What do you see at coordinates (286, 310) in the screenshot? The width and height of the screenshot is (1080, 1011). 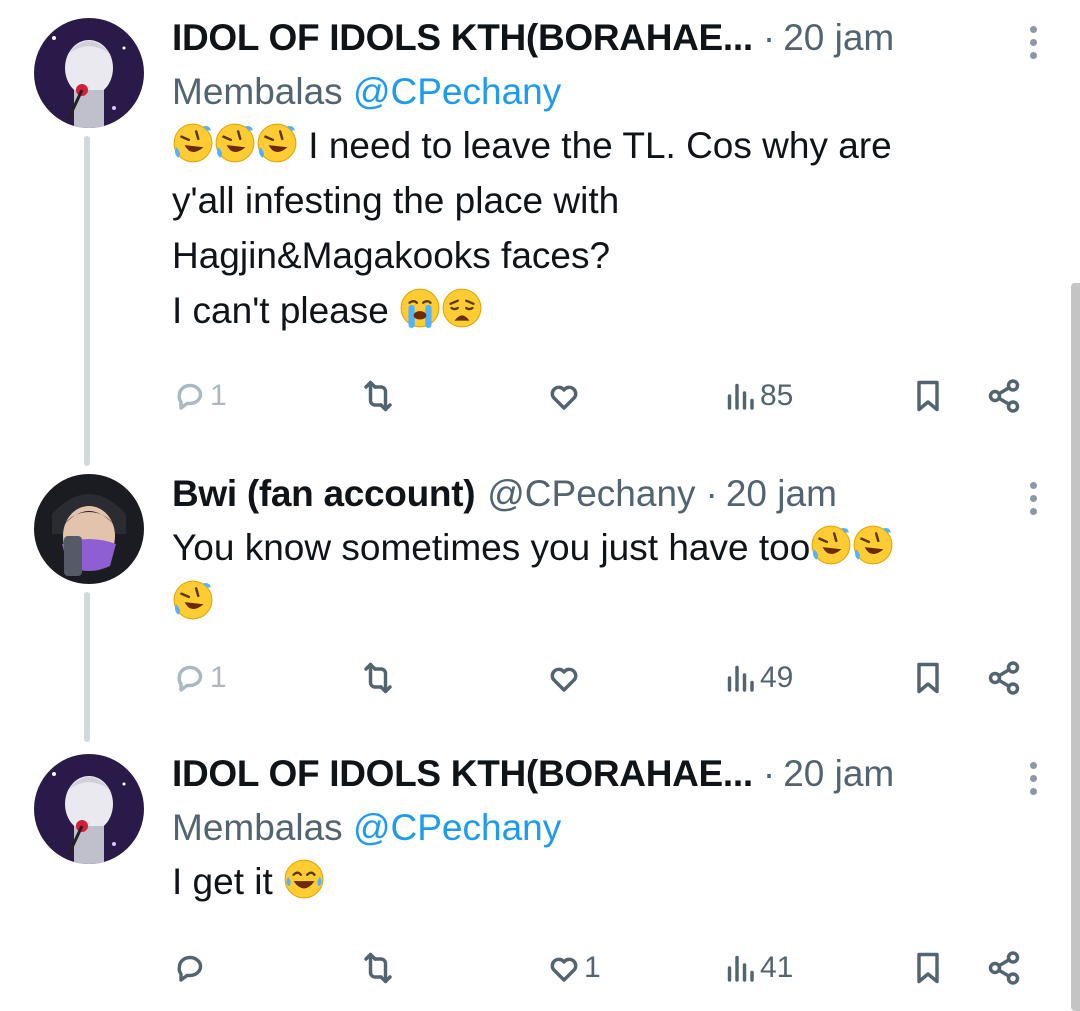 I see `tweet-text-line: I can't please` at bounding box center [286, 310].